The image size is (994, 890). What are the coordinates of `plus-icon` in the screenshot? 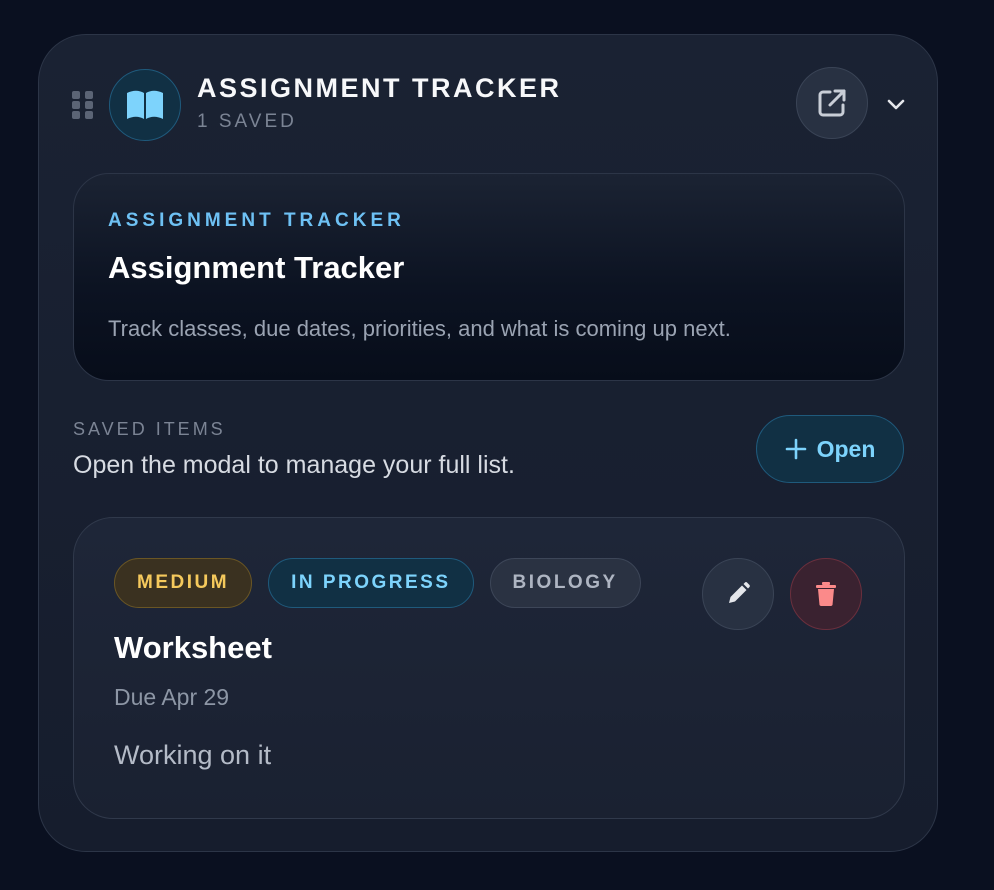 It's located at (795, 449).